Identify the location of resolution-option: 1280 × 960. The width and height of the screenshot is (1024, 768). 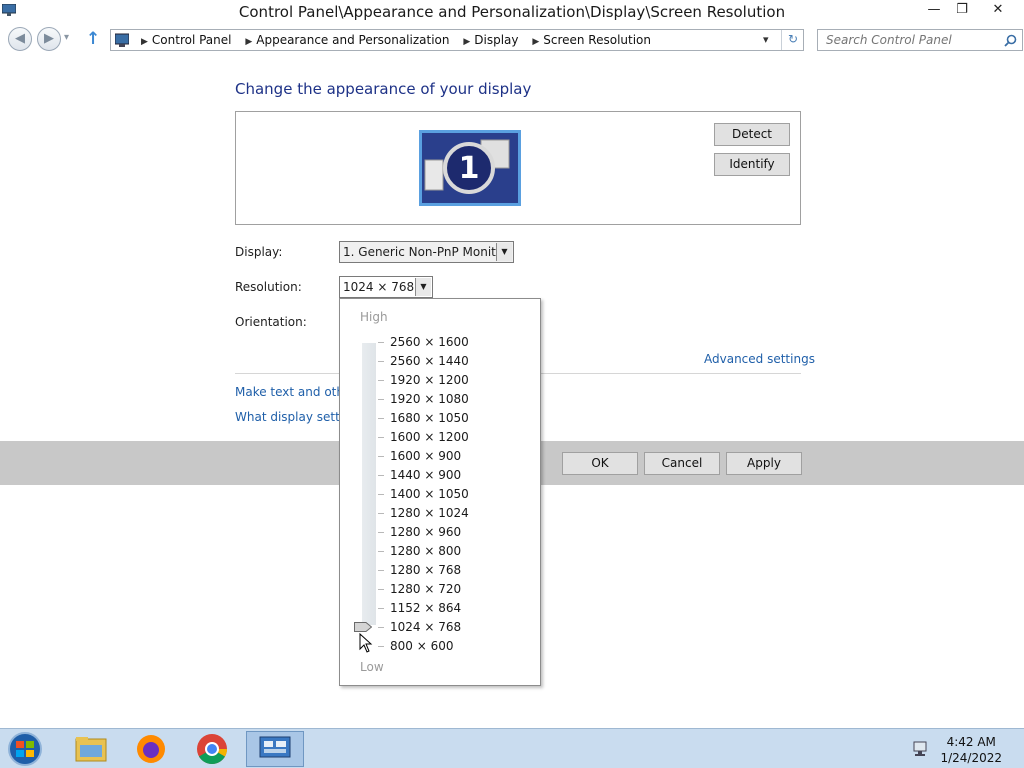
(425, 532).